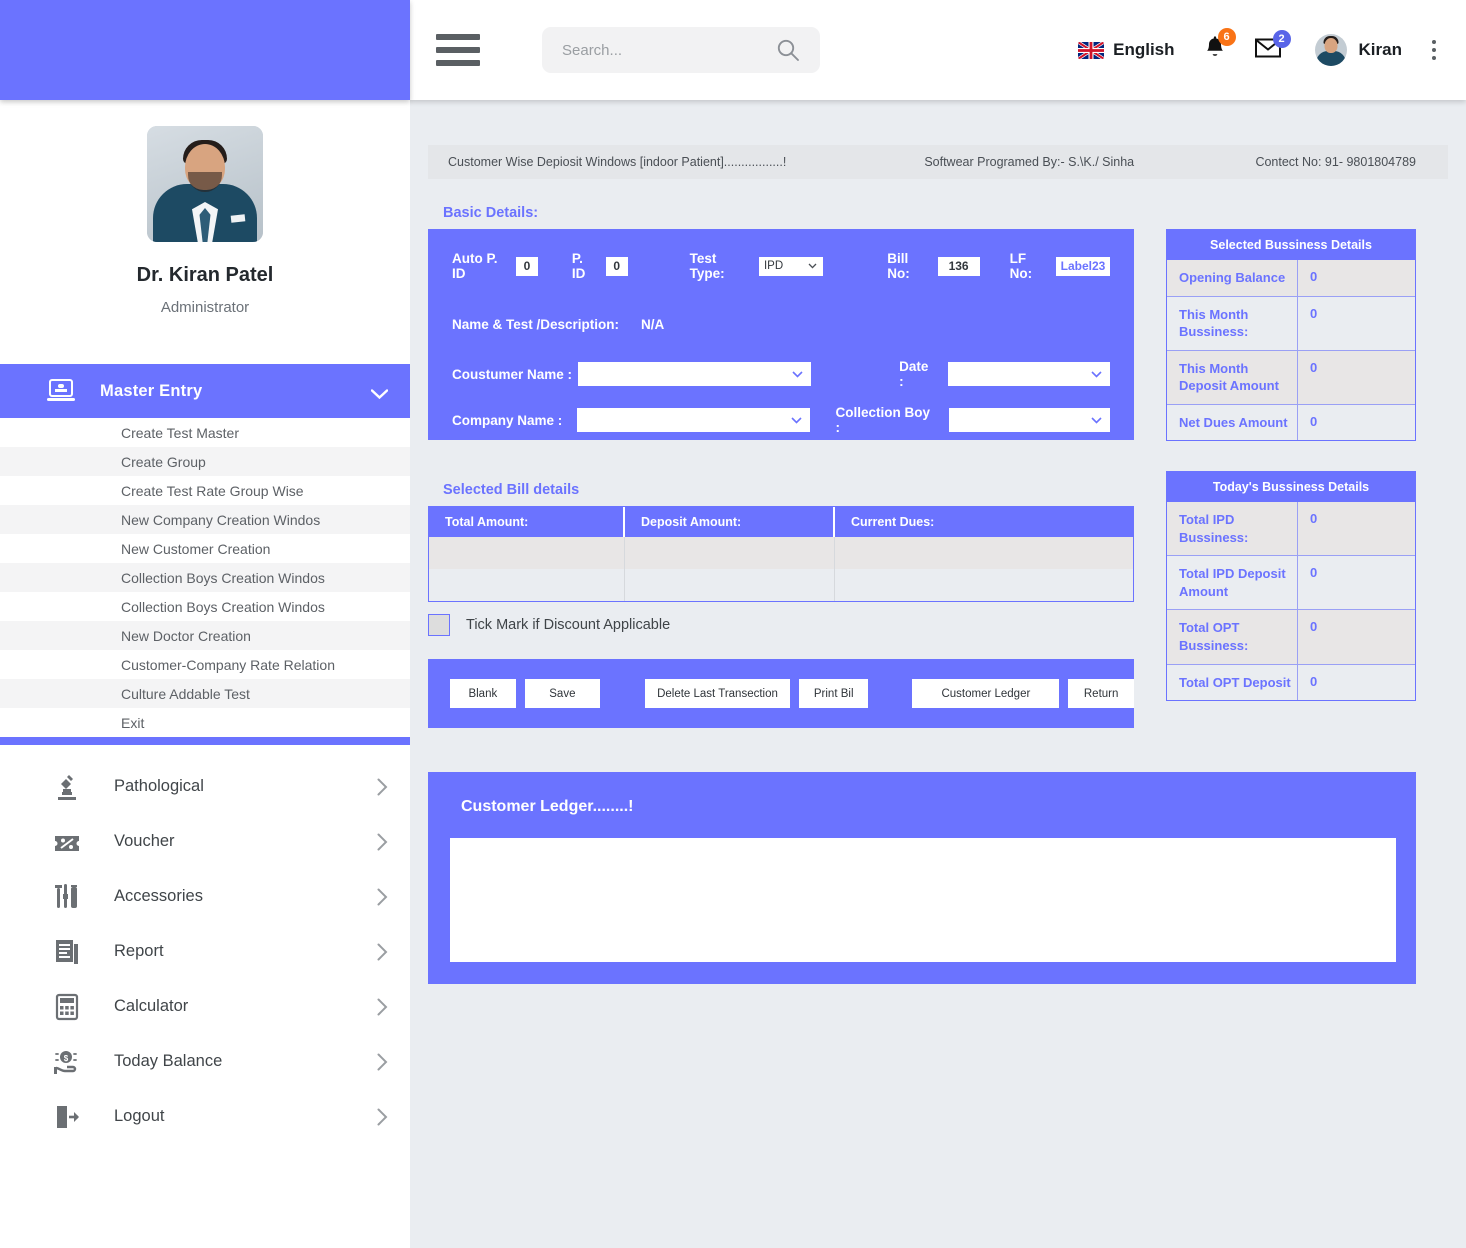 The width and height of the screenshot is (1466, 1248). I want to click on lf-no-value: Label23, so click(1082, 266).